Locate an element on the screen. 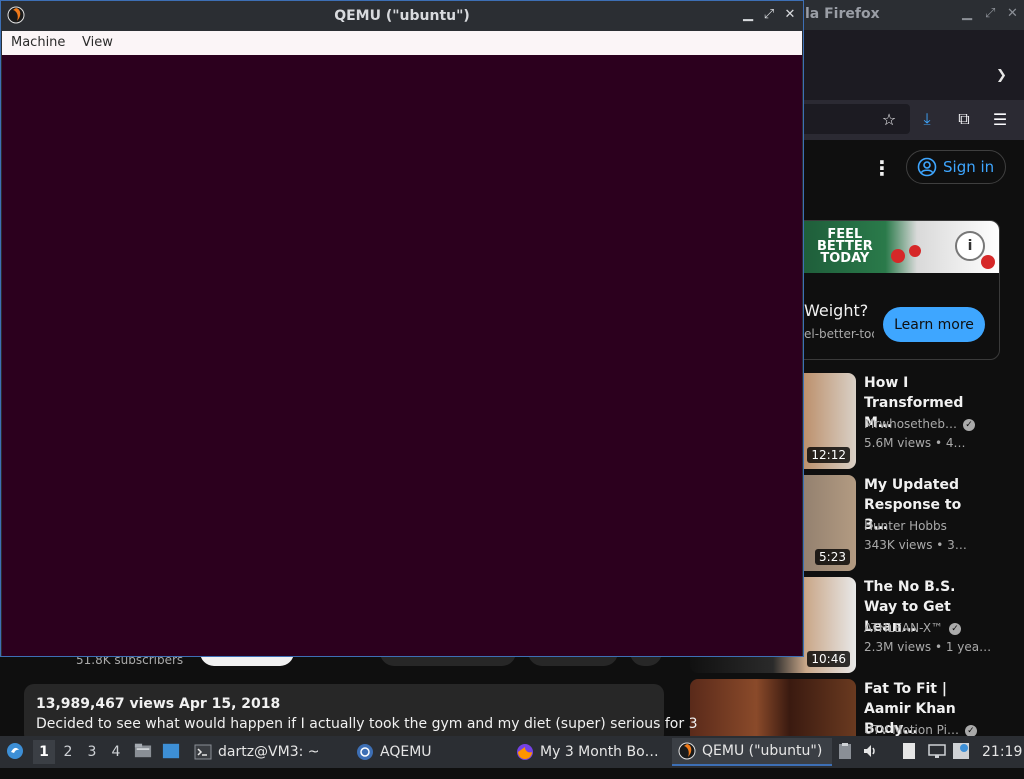  sign-in-button: Sign in is located at coordinates (956, 167).